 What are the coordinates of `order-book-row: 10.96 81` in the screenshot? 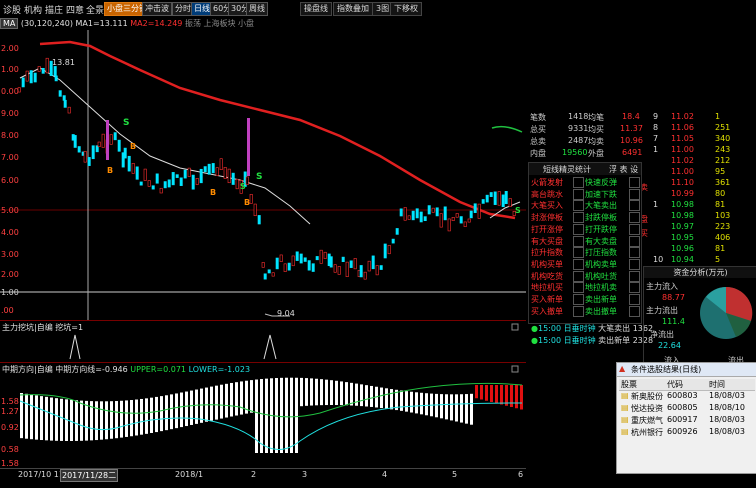 It's located at (699, 249).